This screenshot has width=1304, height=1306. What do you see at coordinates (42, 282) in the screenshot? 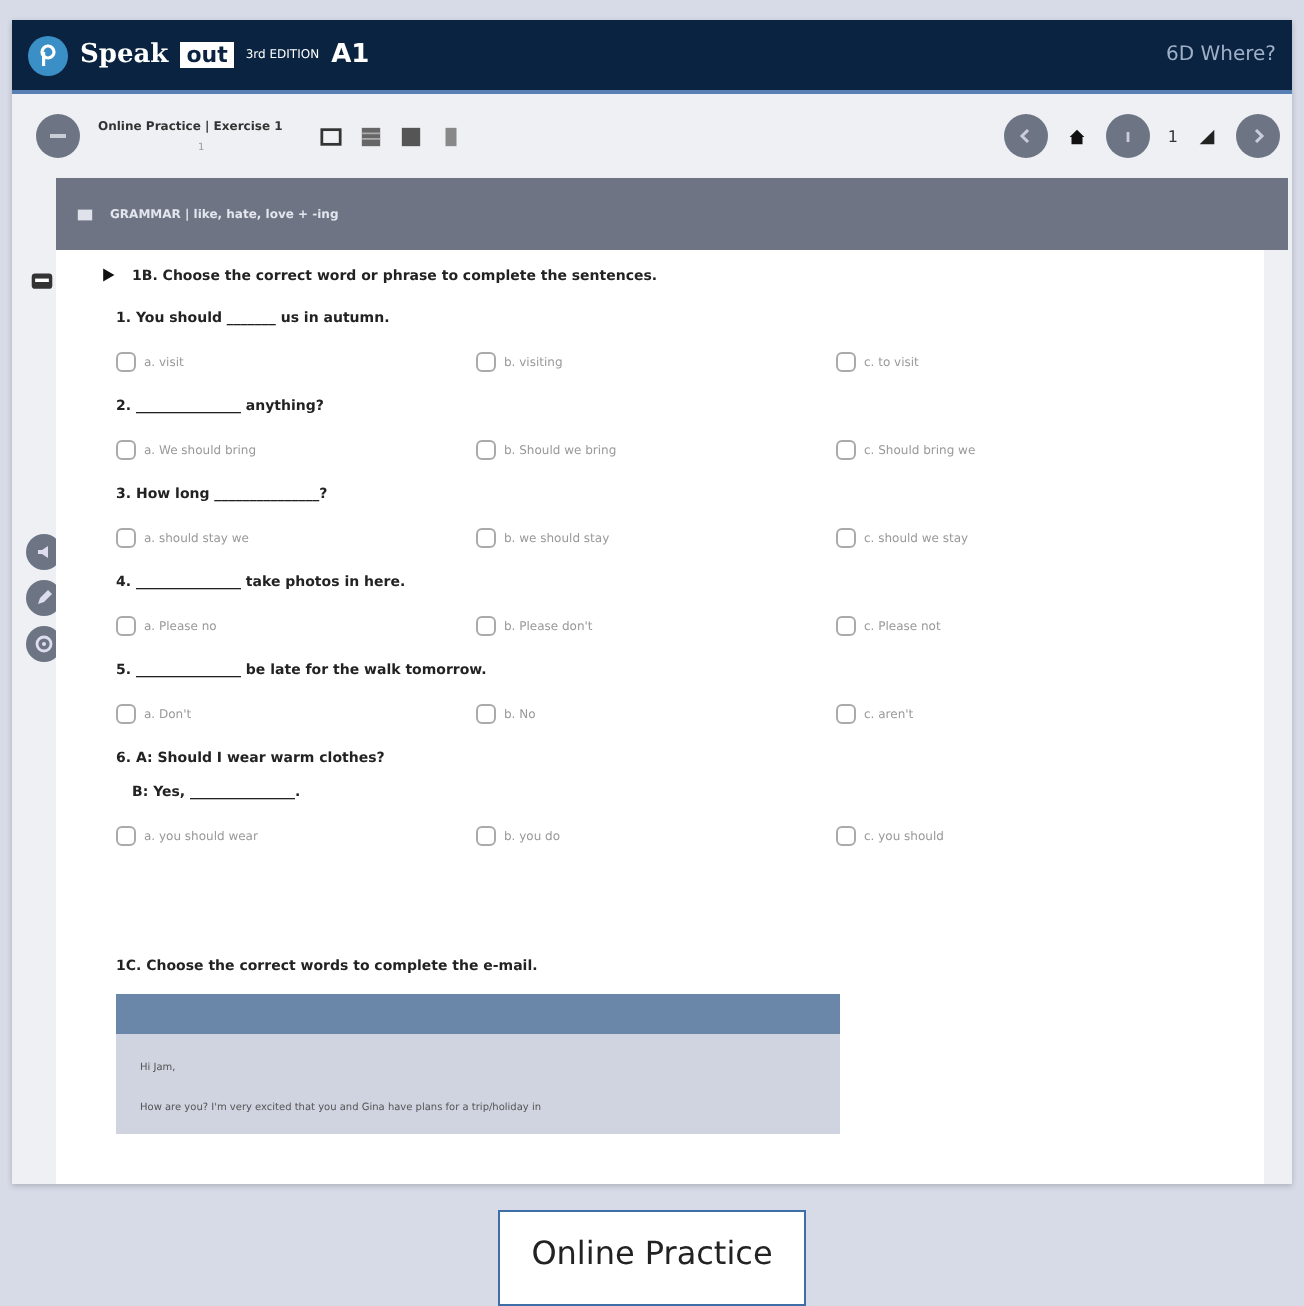
I see `chat-icon` at bounding box center [42, 282].